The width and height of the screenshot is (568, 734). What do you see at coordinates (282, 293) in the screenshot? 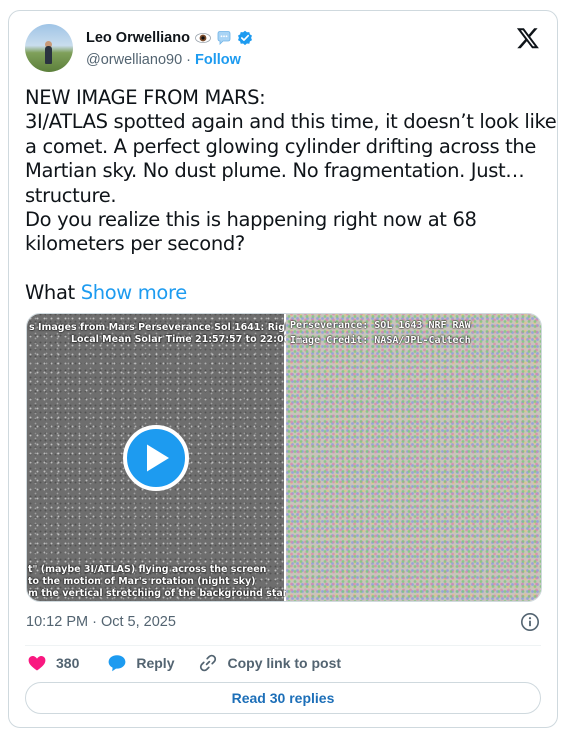
I see `tweet-truncated-line: What Show more` at bounding box center [282, 293].